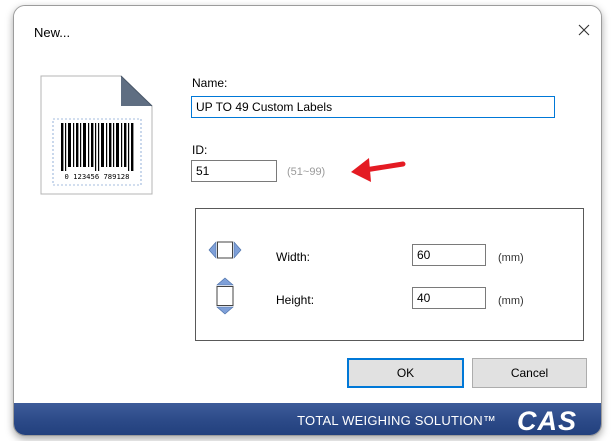 The width and height of the screenshot is (613, 441). I want to click on id-range-hint: (51~99), so click(306, 172).